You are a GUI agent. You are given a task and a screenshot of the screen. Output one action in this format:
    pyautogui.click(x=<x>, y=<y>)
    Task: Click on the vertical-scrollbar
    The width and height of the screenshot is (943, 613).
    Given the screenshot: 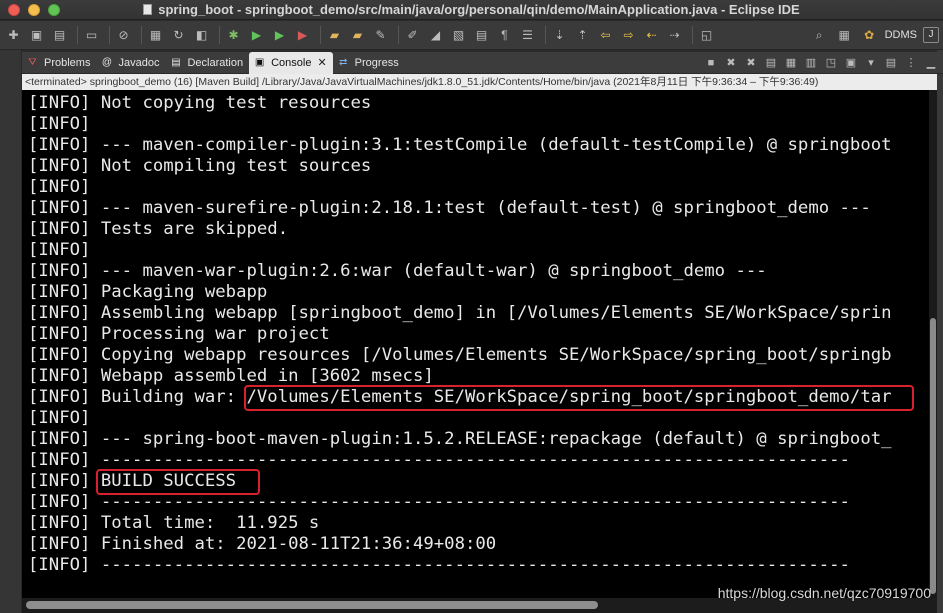 What is the action you would take?
    pyautogui.click(x=933, y=344)
    